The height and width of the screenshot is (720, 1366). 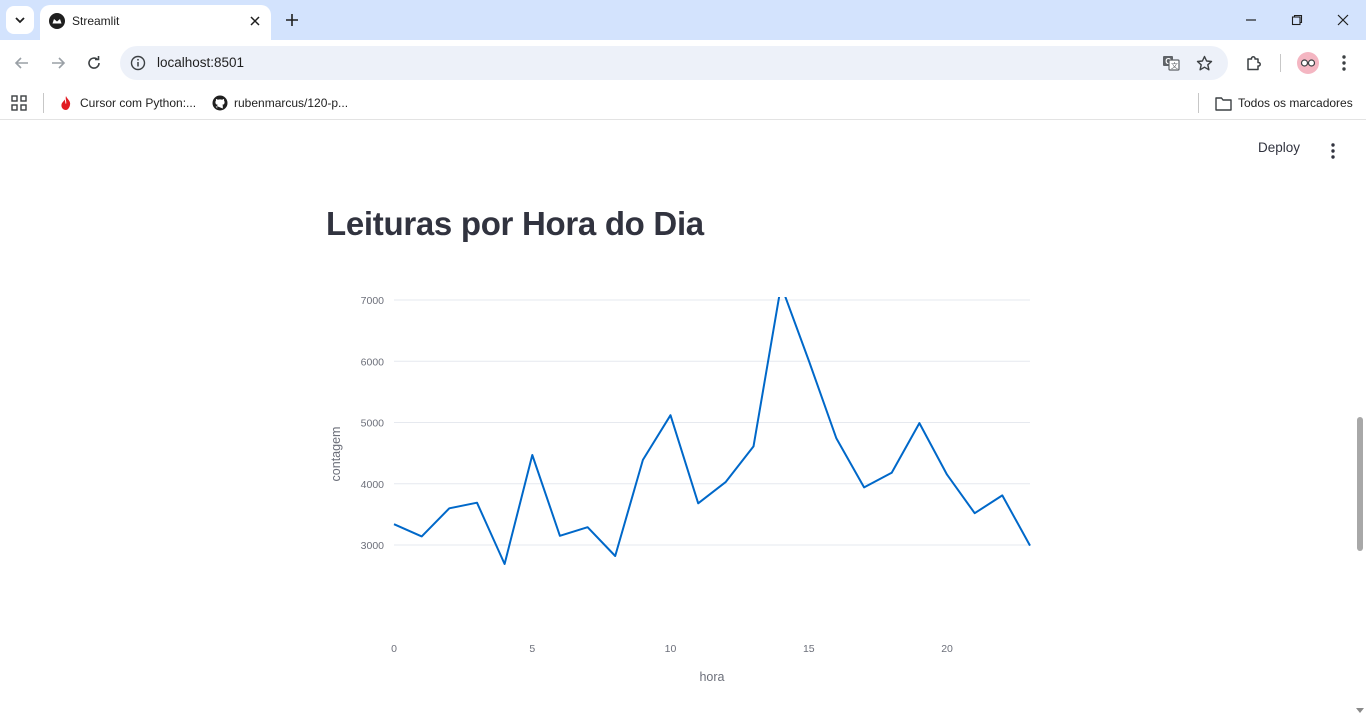 I want to click on extensions-button, so click(x=1254, y=63).